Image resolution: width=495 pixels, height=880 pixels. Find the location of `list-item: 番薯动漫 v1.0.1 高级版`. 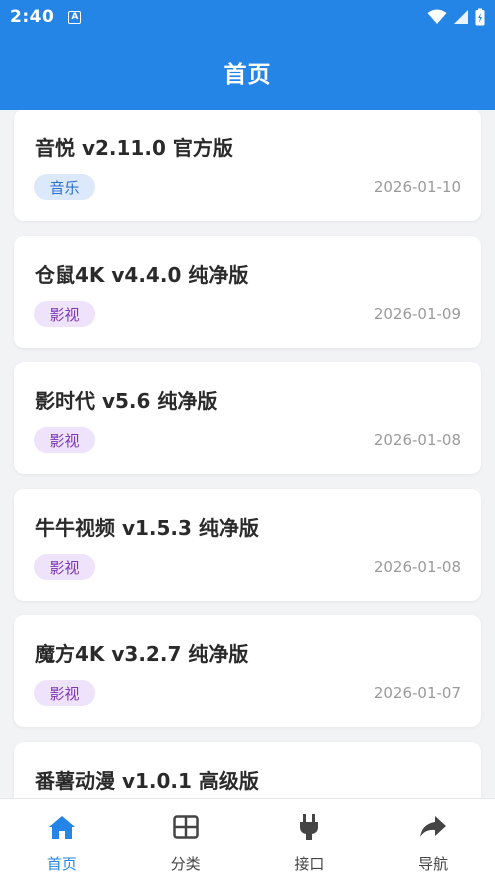

list-item: 番薯动漫 v1.0.1 高级版 is located at coordinates (247, 770).